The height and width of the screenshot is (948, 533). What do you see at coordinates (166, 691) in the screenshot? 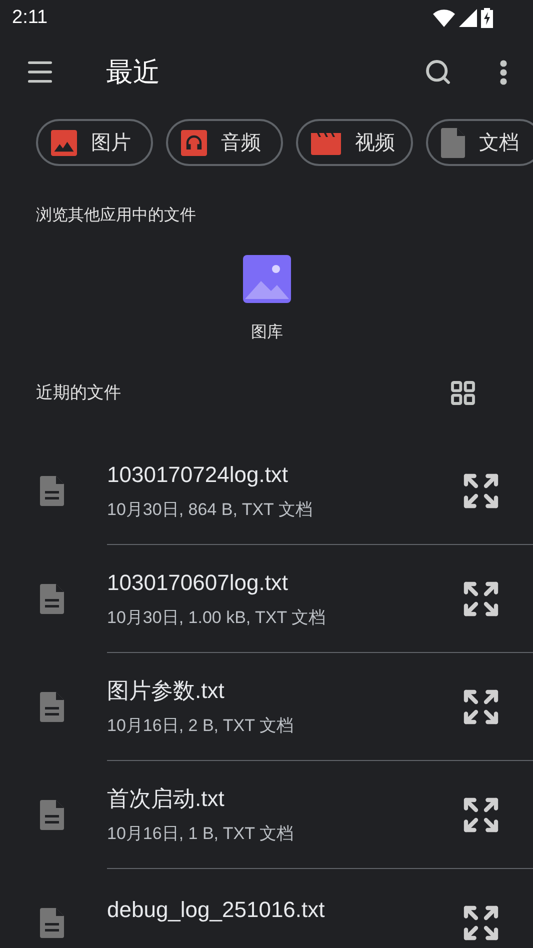
I see `file-name: 图片参数.txt` at bounding box center [166, 691].